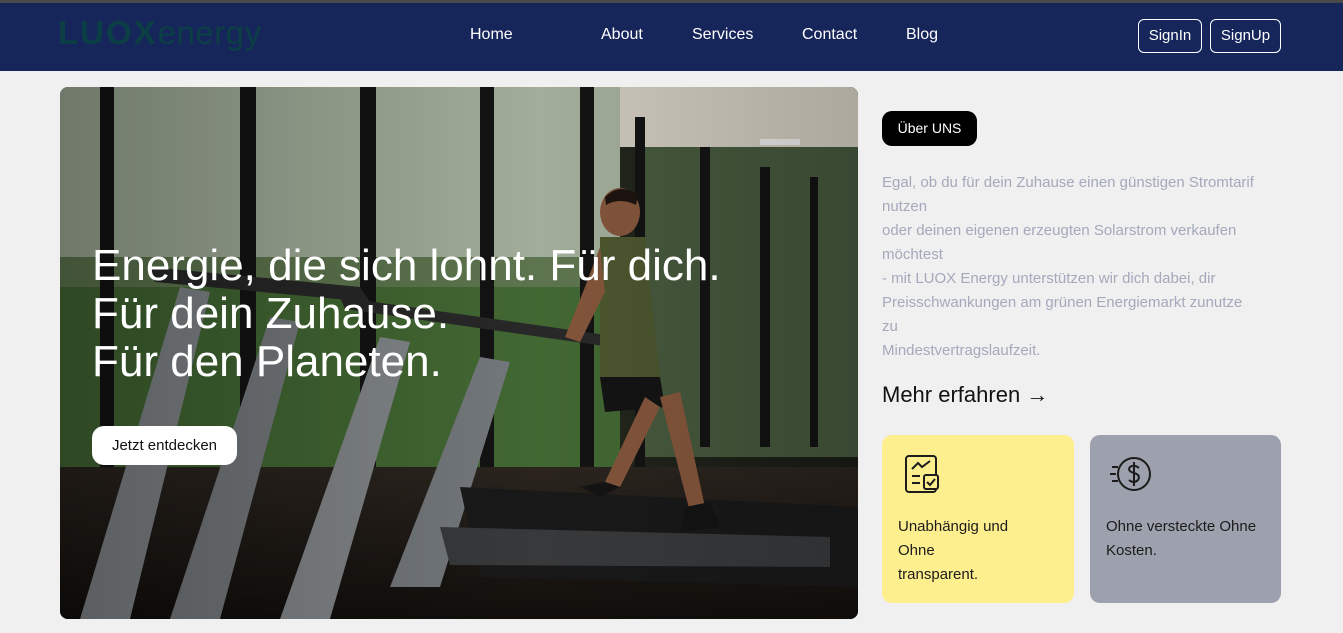 This screenshot has height=633, width=1343. I want to click on card-text-line: Kosten., so click(1131, 550).